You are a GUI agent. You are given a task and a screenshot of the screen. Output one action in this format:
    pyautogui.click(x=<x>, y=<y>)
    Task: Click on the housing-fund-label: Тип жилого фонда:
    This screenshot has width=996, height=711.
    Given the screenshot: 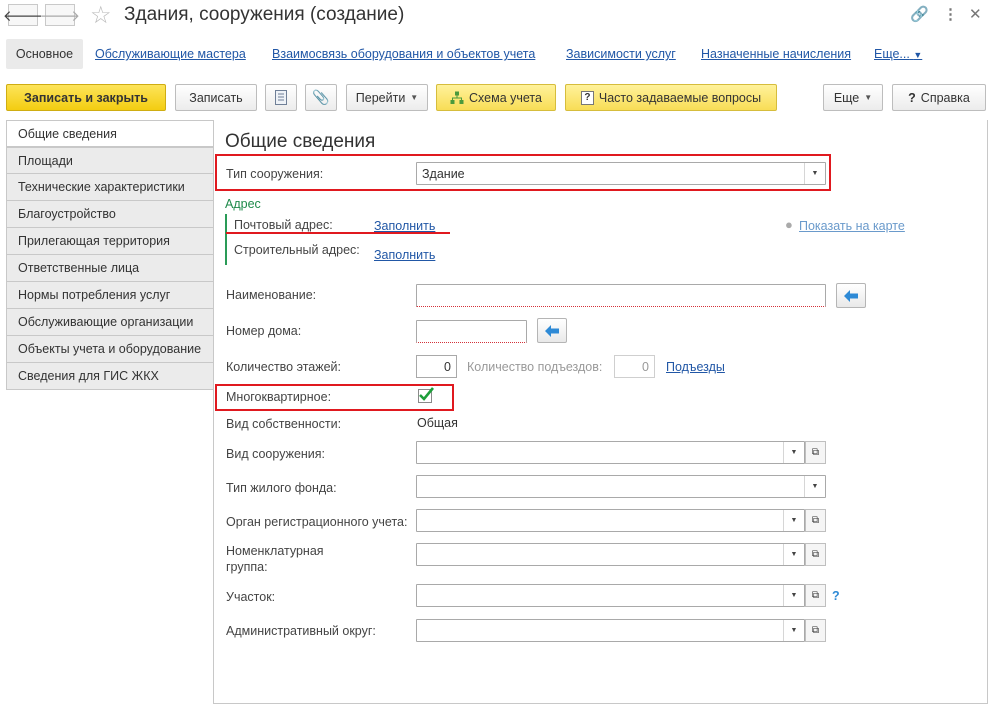 What is the action you would take?
    pyautogui.click(x=281, y=488)
    